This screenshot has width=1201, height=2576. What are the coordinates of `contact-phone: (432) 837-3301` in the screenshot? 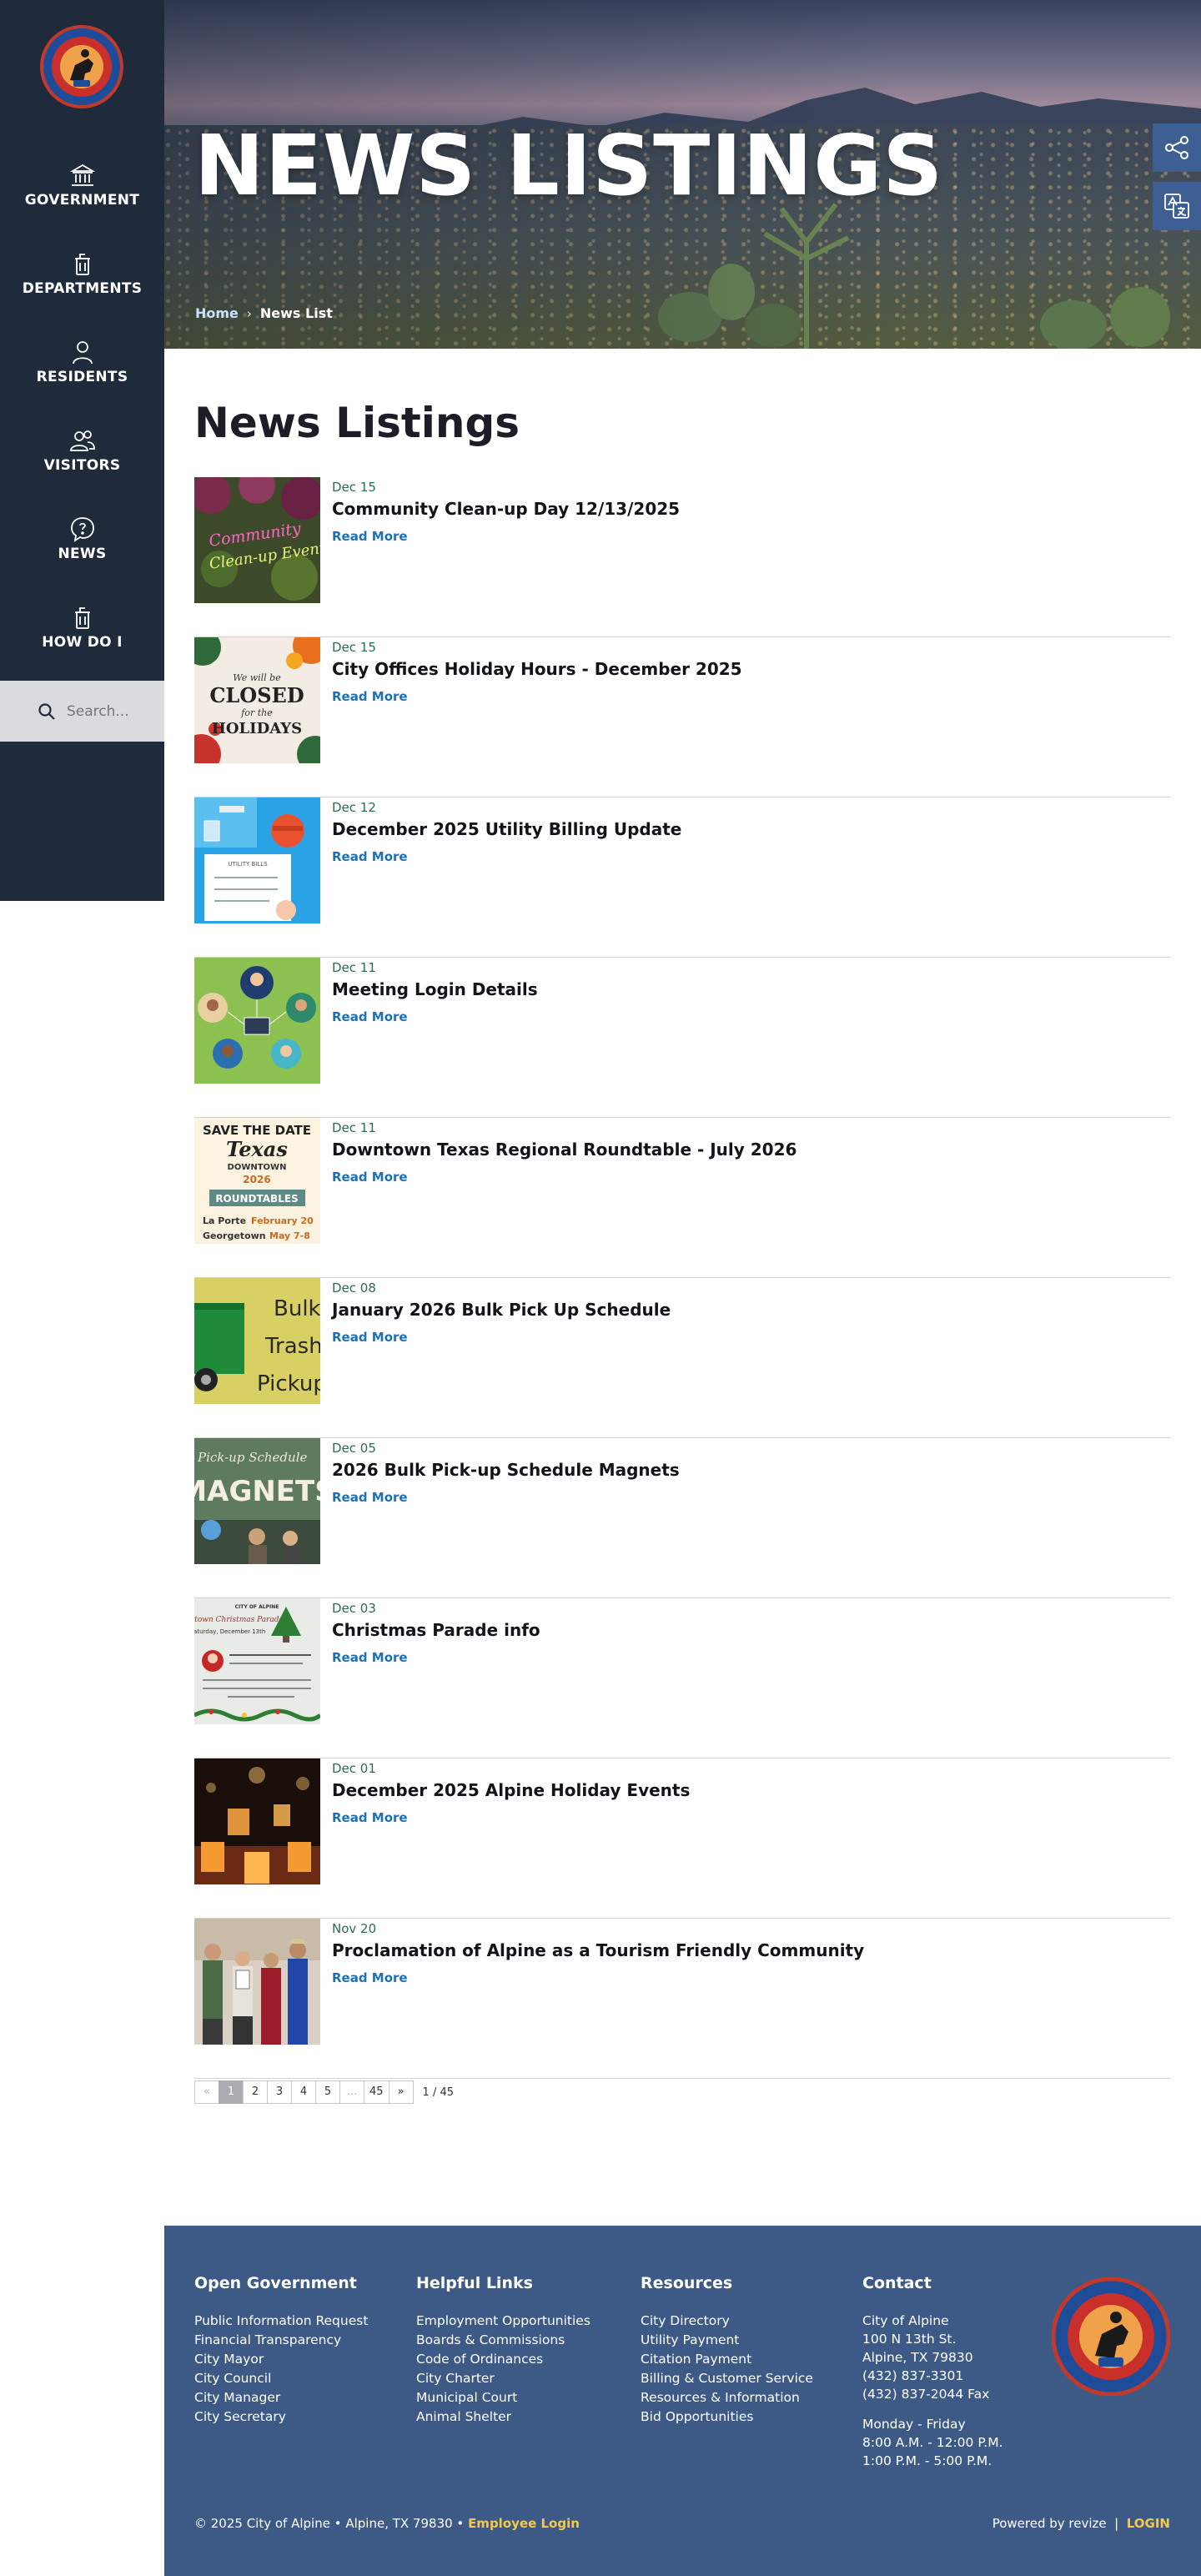 It's located at (933, 2376).